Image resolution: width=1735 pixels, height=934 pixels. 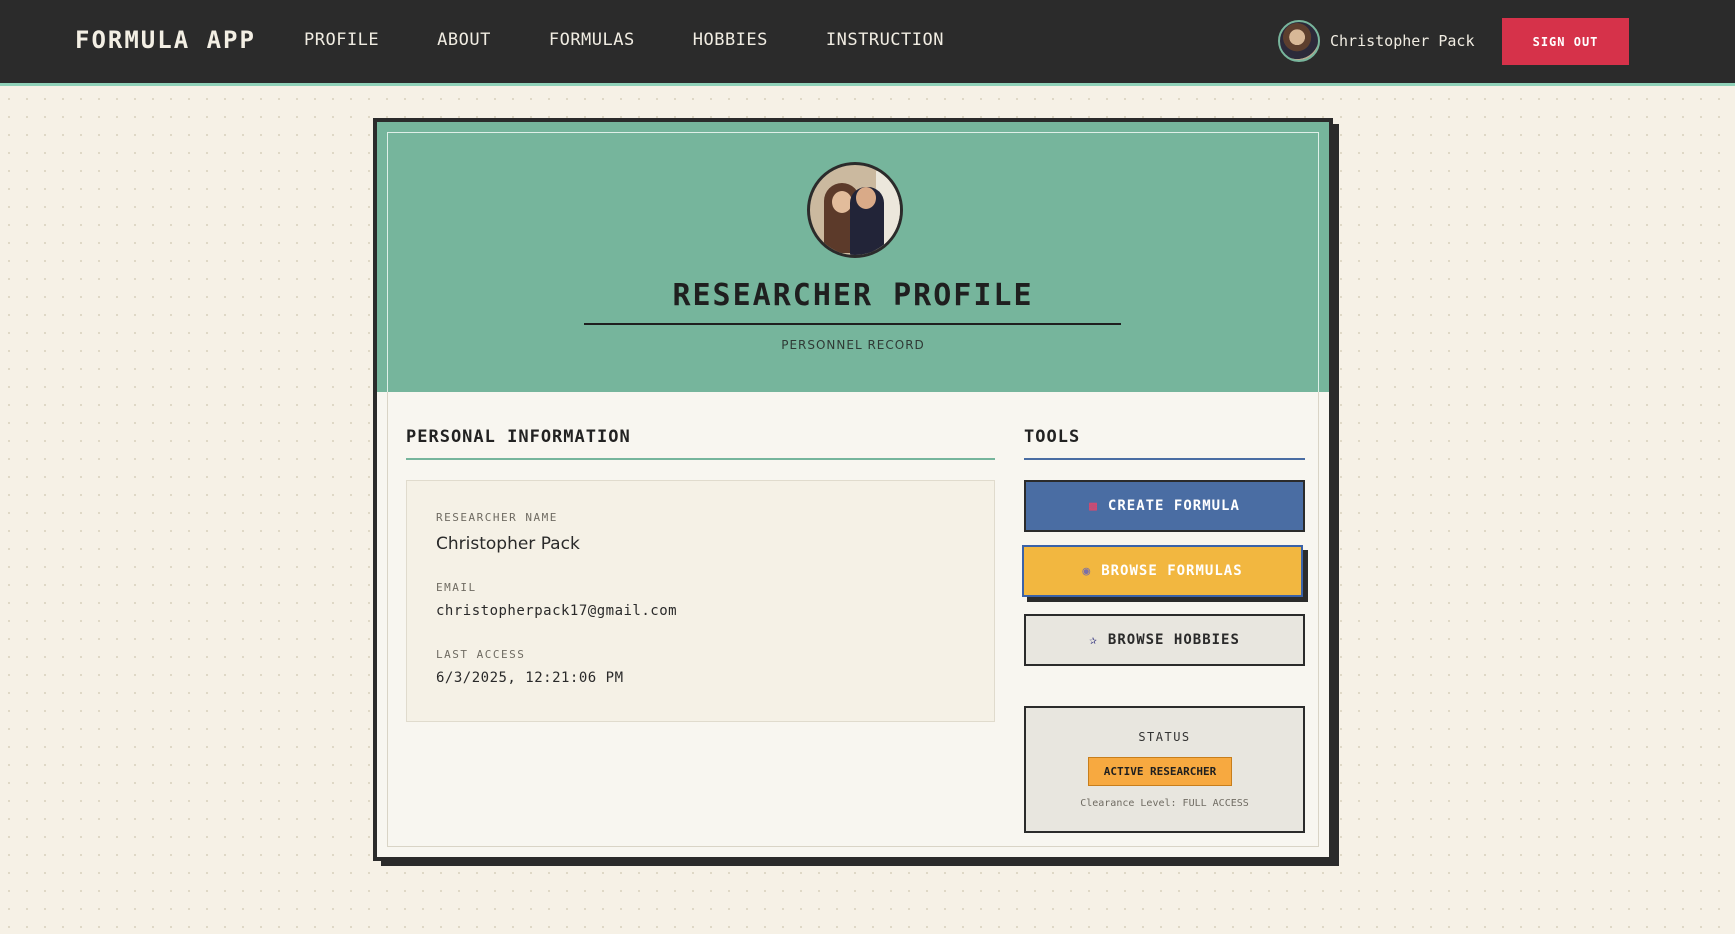 I want to click on tools-heading: TOOLS, so click(x=1052, y=437).